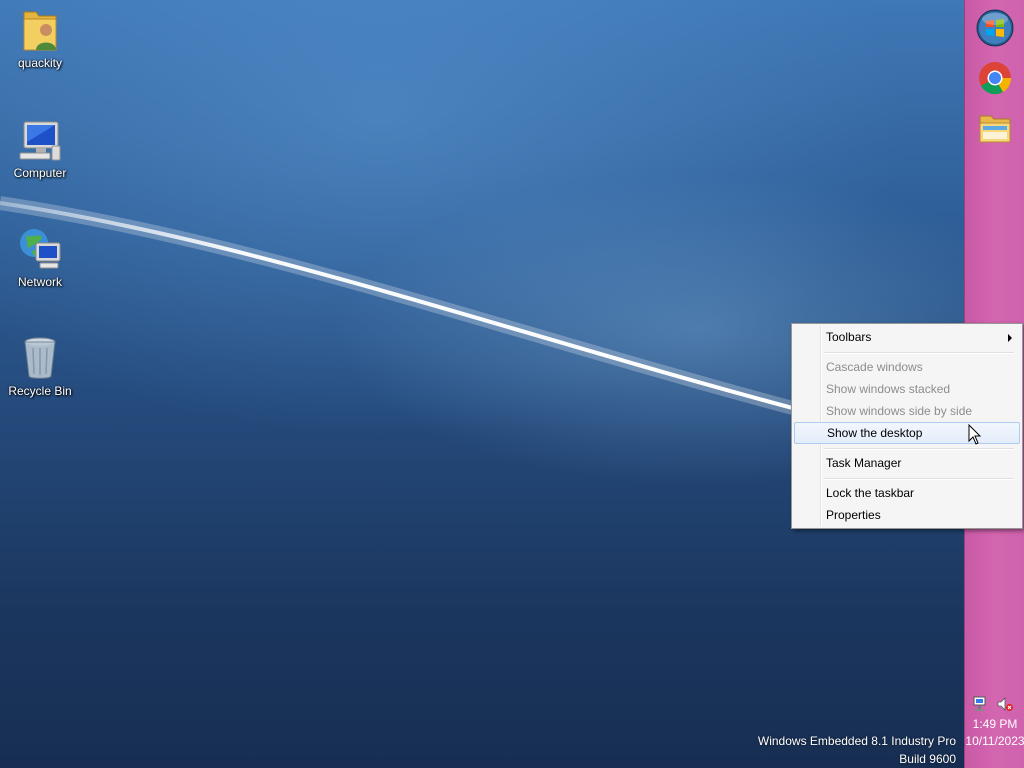  Describe the element at coordinates (907, 515) in the screenshot. I see `menu-item-properties: Properties` at that location.